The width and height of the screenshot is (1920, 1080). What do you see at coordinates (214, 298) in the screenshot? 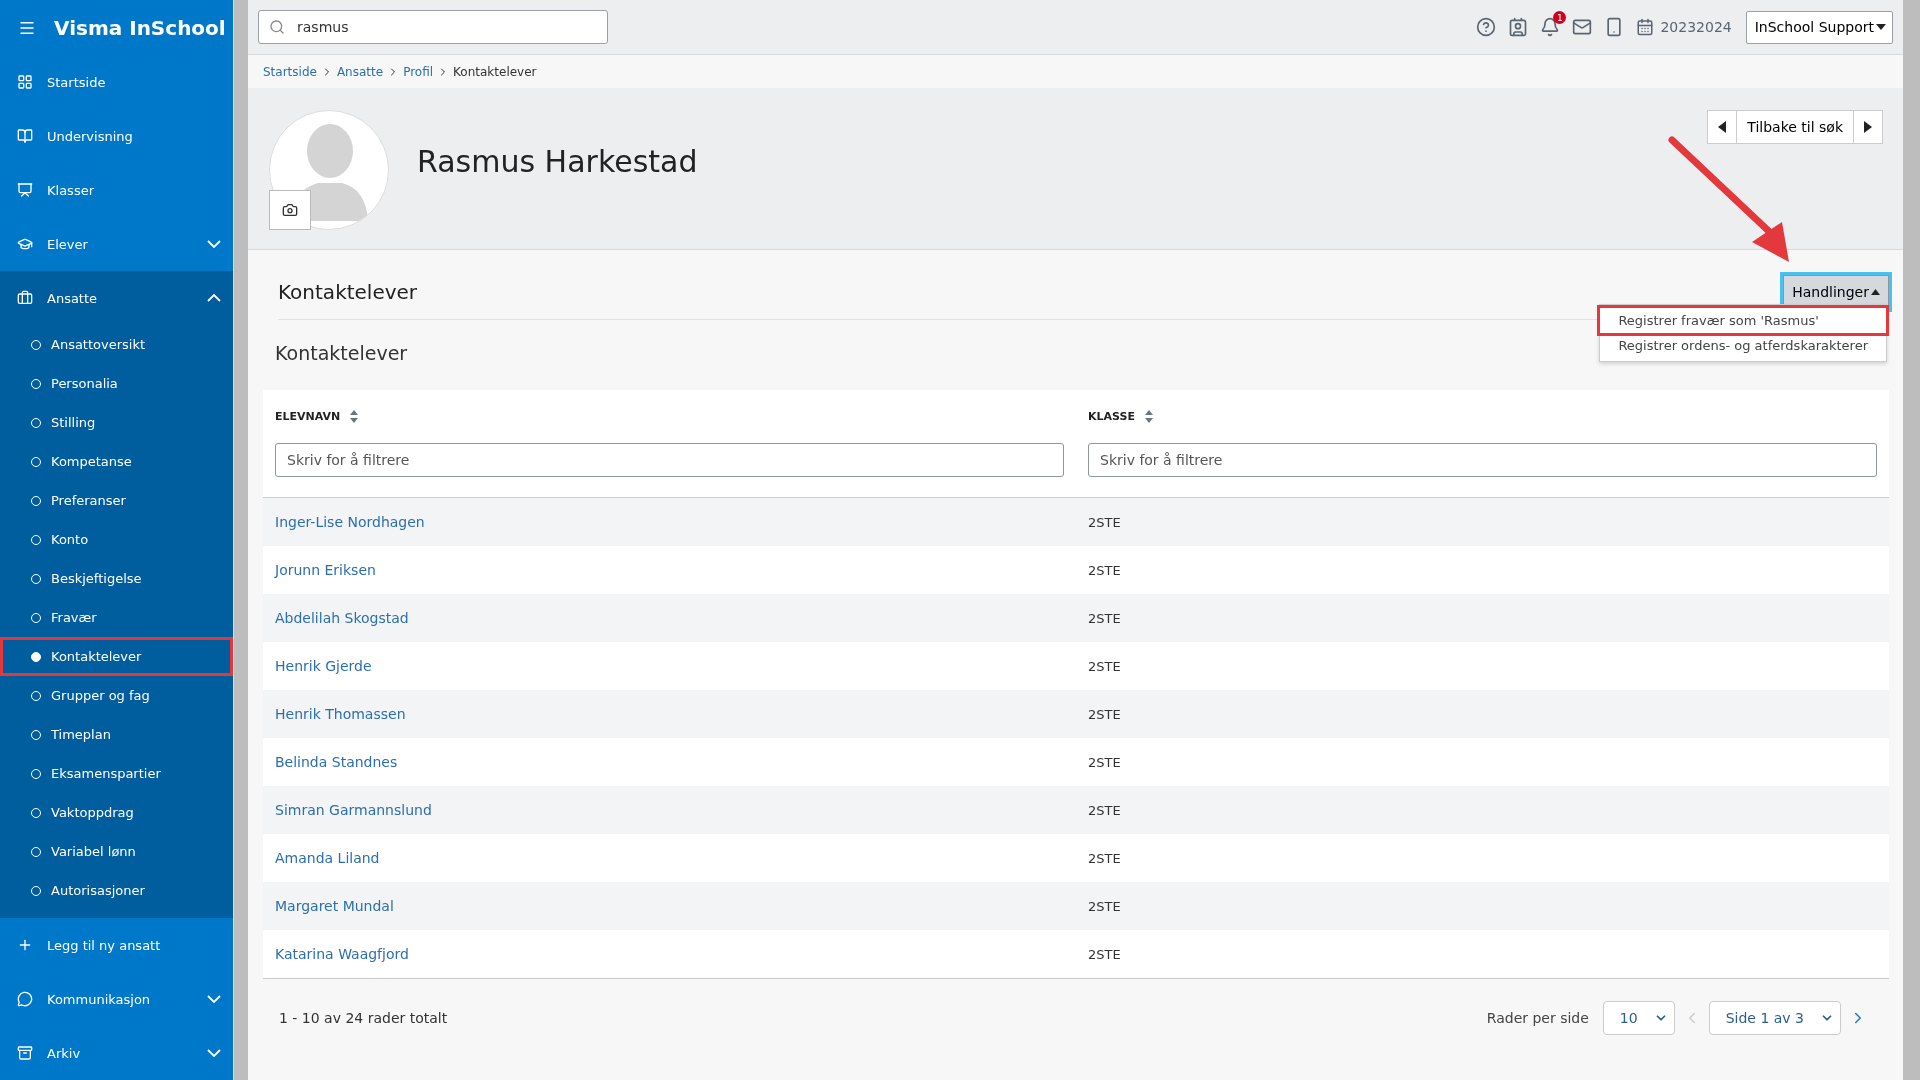
I see `chevron-up-icon` at bounding box center [214, 298].